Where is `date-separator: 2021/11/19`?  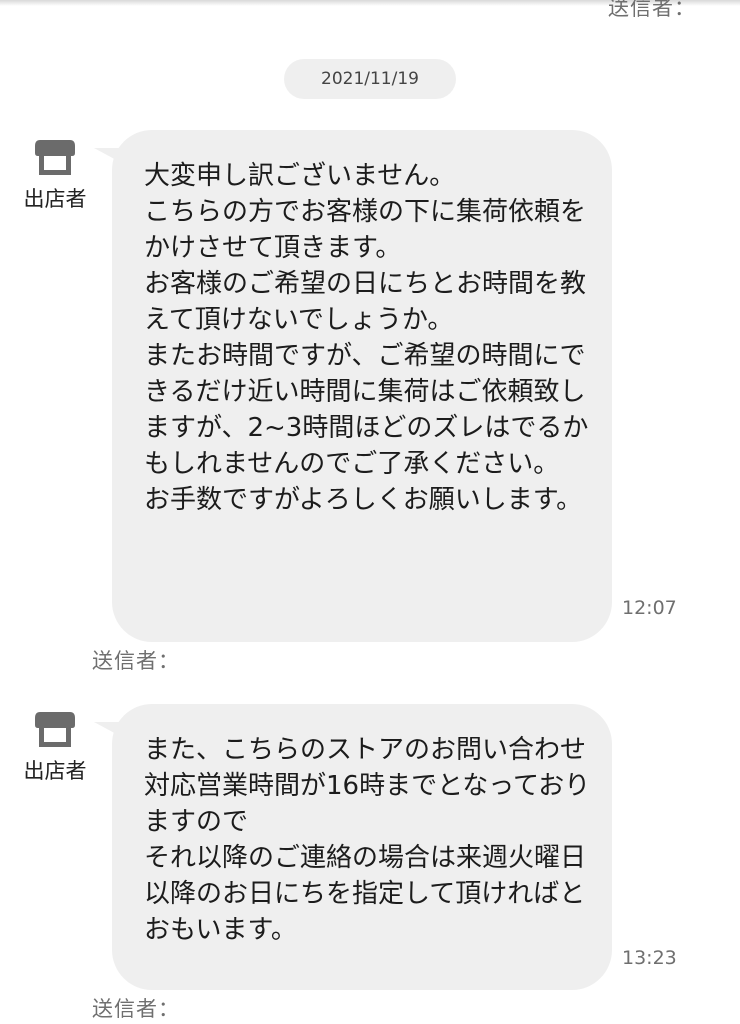
date-separator: 2021/11/19 is located at coordinates (370, 79).